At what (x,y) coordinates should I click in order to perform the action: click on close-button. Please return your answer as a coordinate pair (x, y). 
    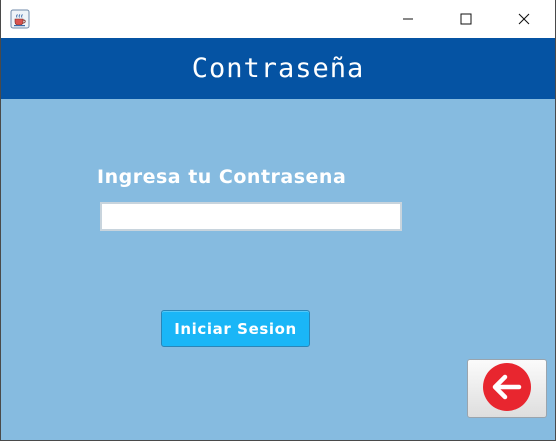
    Looking at the image, I should click on (524, 19).